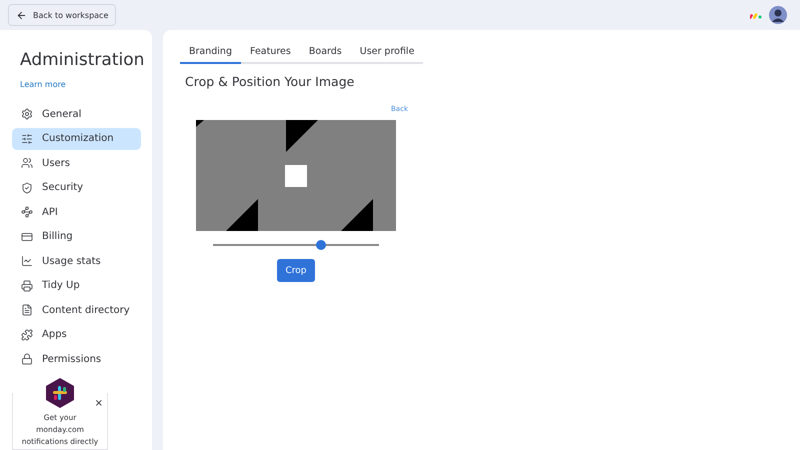 The image size is (800, 450). I want to click on section-title: Crop & Position Your Image, so click(270, 81).